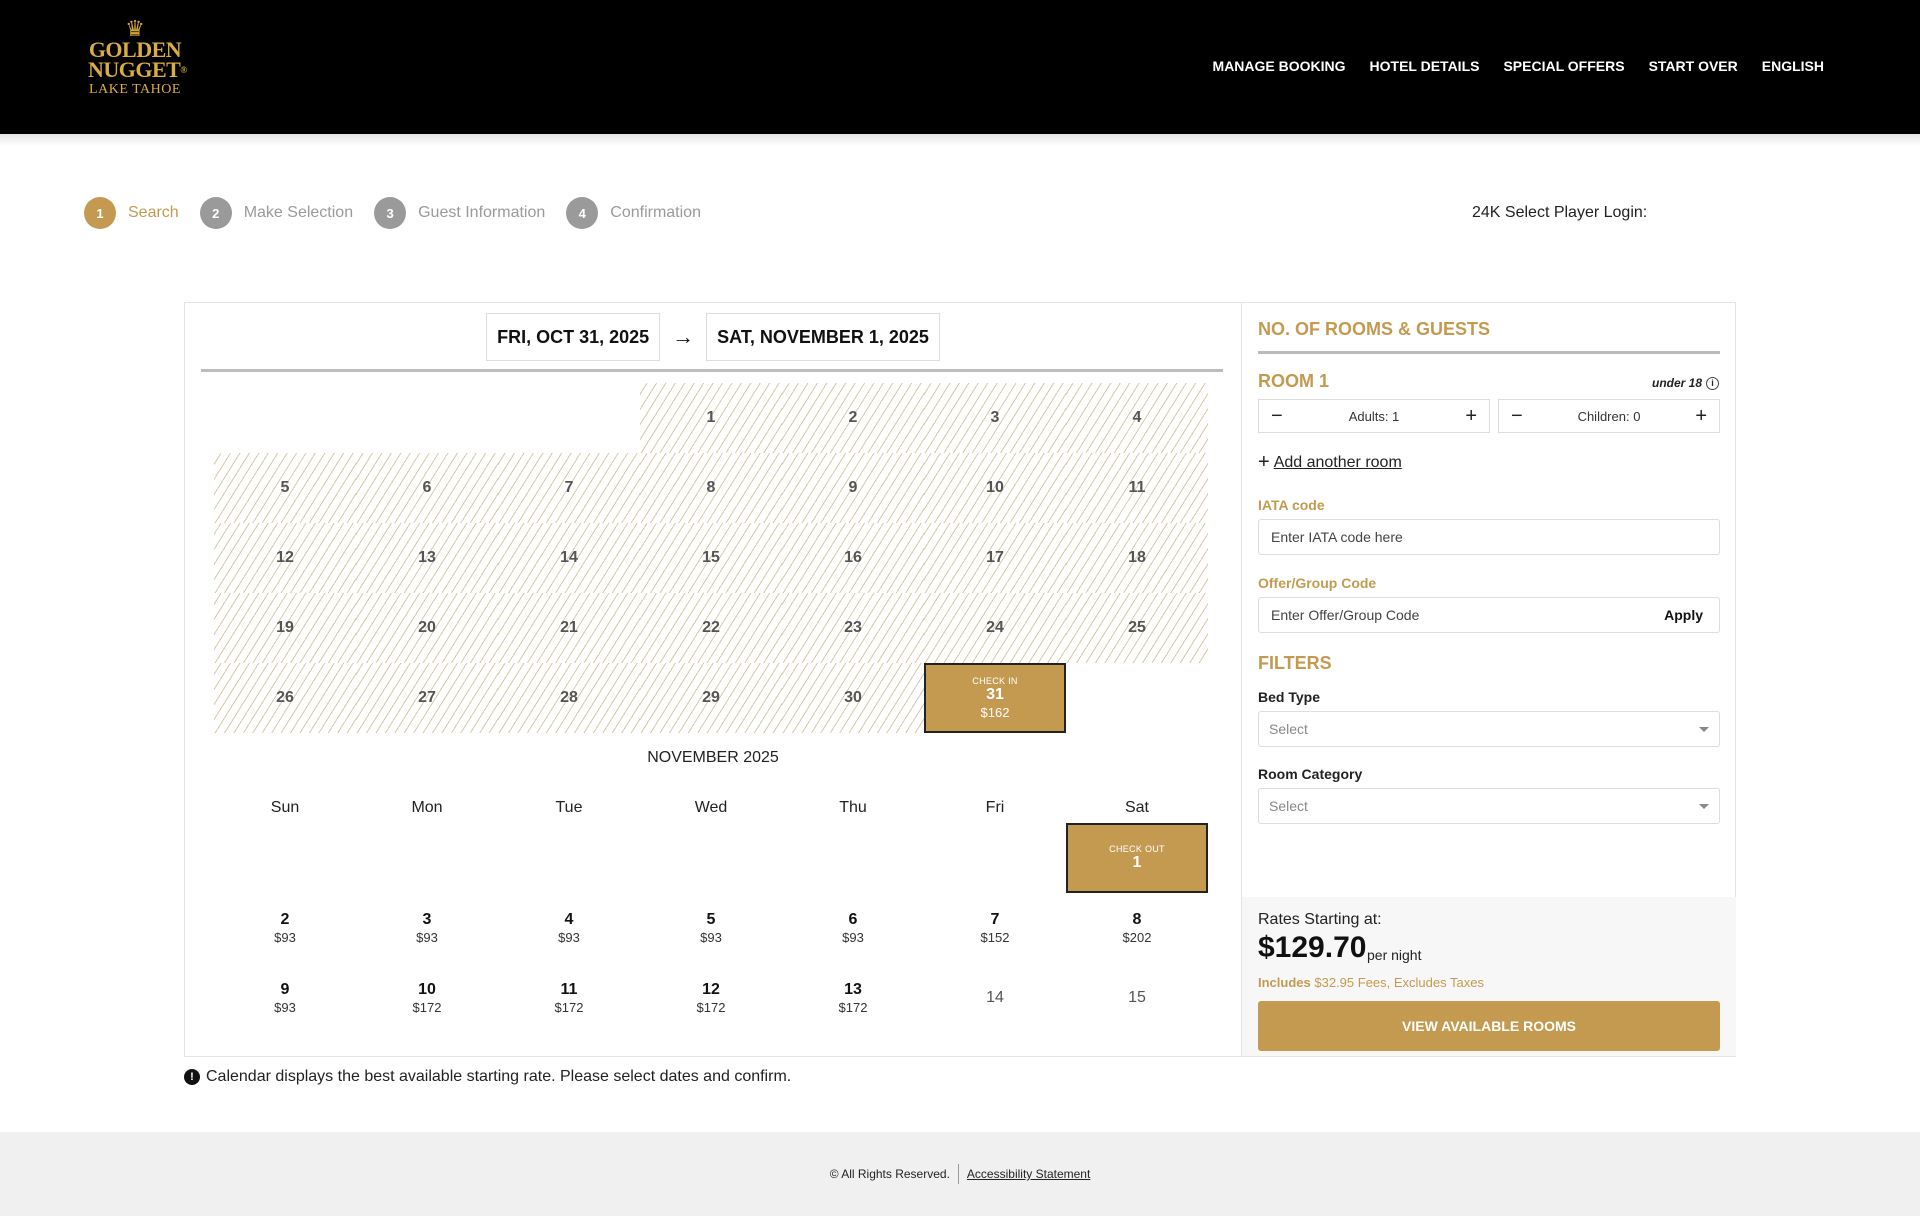  Describe the element at coordinates (711, 627) in the screenshot. I see `day-number: 22` at that location.